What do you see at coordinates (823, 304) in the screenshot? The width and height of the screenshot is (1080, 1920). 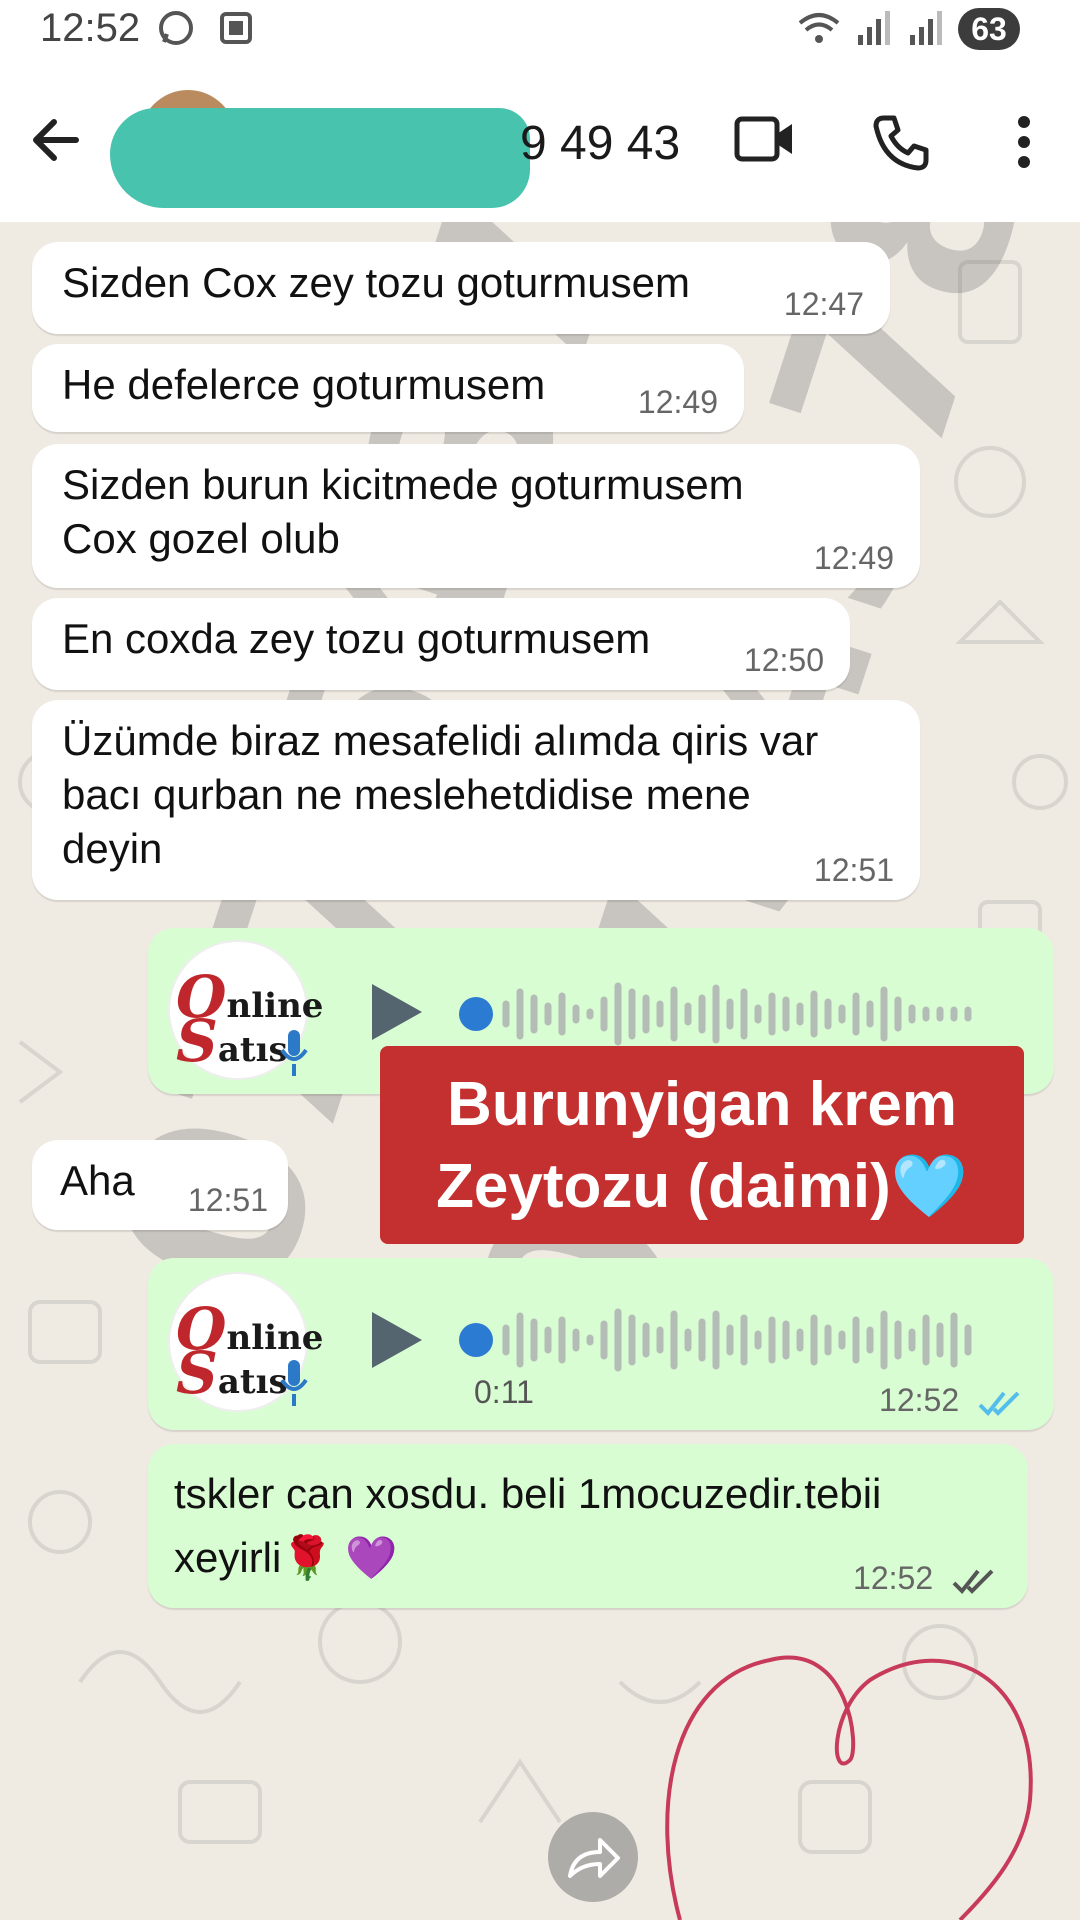 I see `message-time: 12:47` at bounding box center [823, 304].